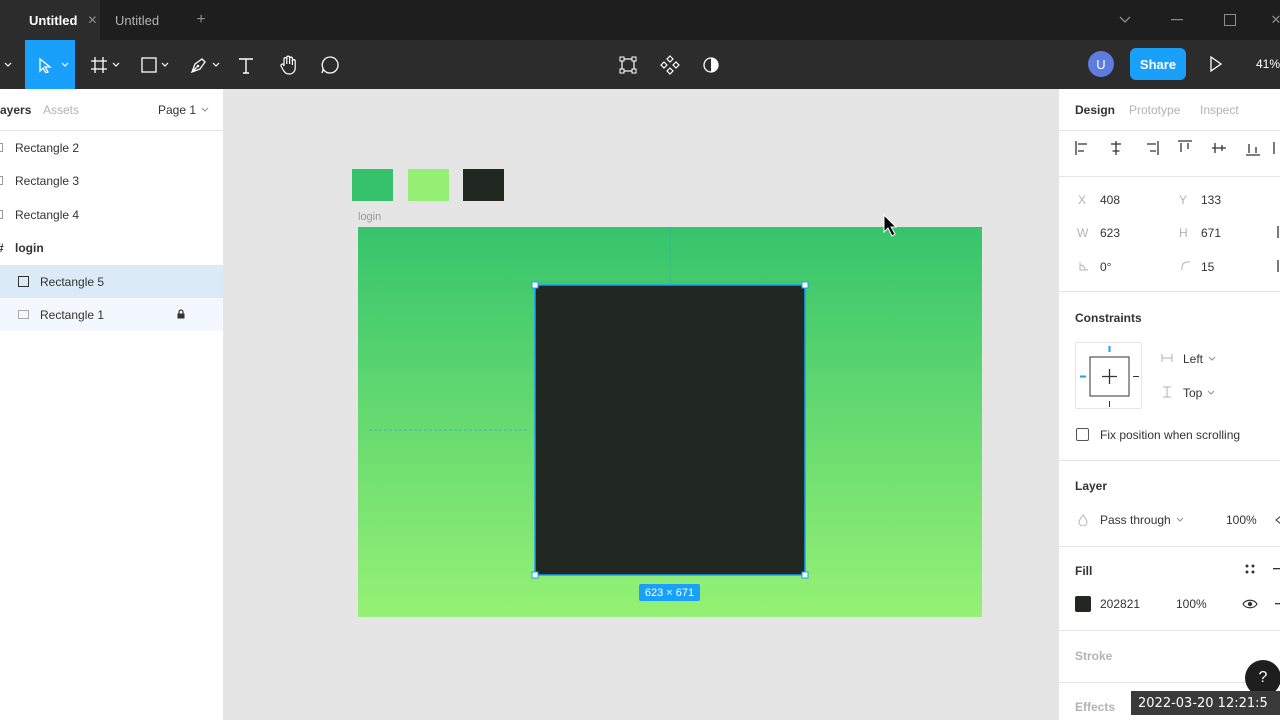 The height and width of the screenshot is (720, 1280). I want to click on tab-untitled: Untitled, so click(142, 20).